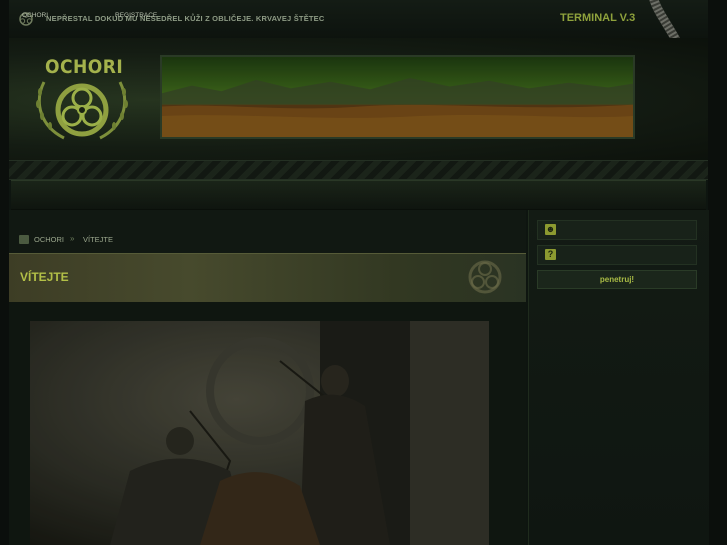  Describe the element at coordinates (629, 231) in the screenshot. I see `username-input` at that location.